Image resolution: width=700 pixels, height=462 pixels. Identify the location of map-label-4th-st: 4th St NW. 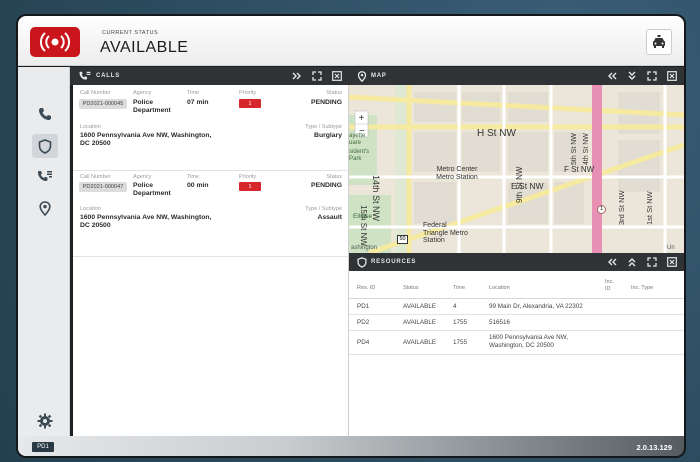
(586, 149).